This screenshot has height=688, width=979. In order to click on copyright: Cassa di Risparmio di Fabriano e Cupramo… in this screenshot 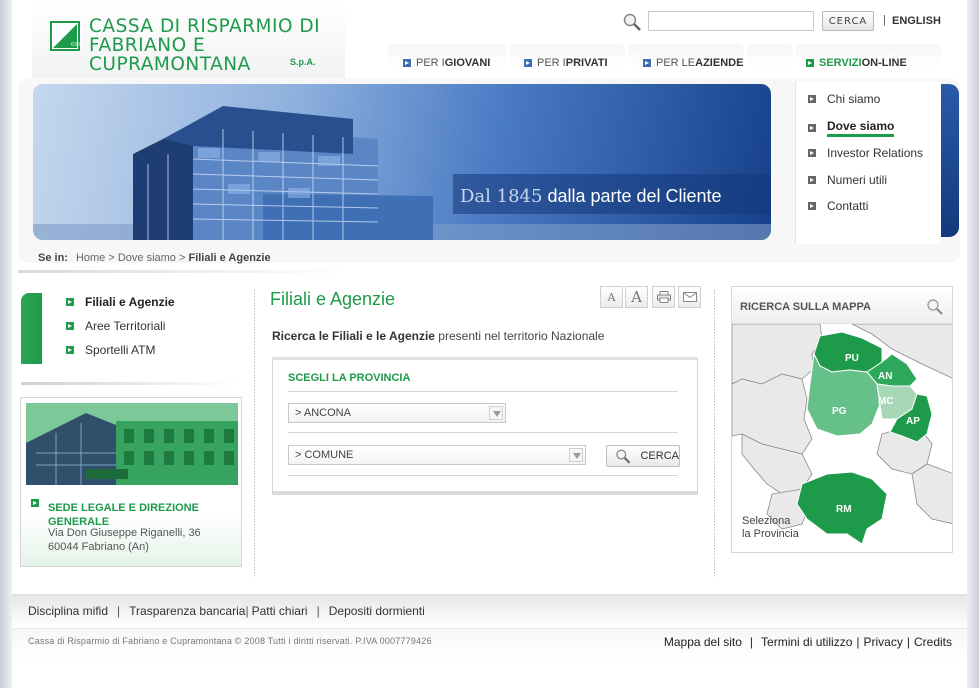, I will do `click(230, 641)`.